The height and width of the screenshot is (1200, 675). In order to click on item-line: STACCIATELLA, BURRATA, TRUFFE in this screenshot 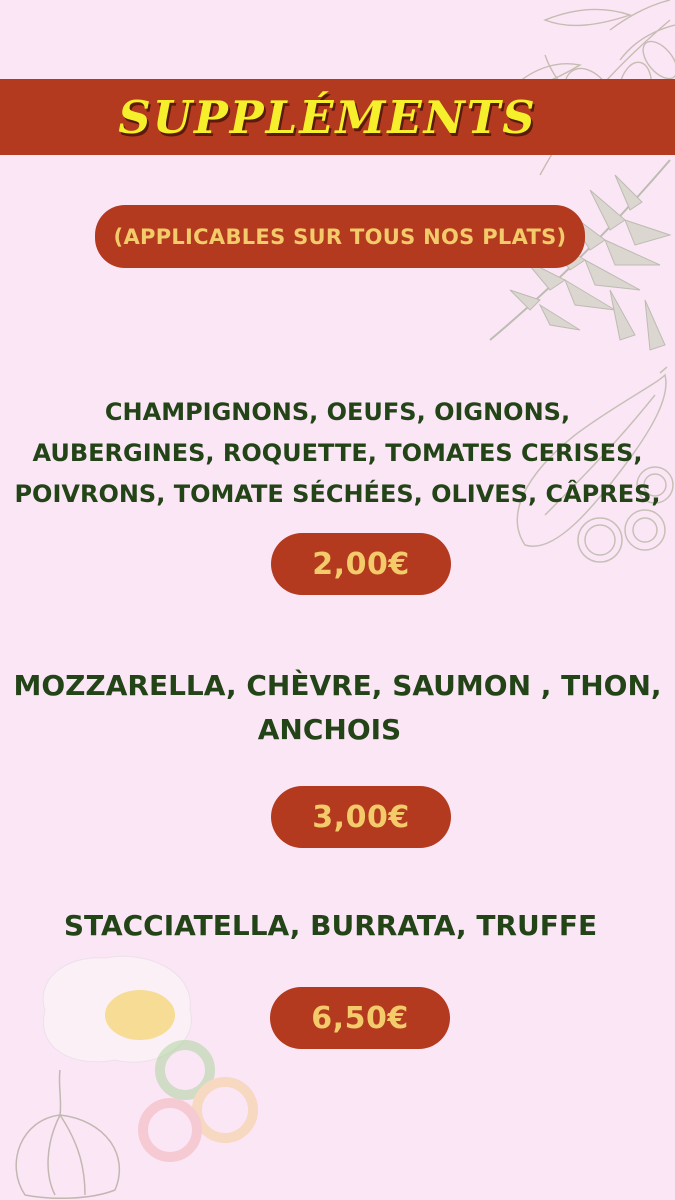, I will do `click(330, 925)`.